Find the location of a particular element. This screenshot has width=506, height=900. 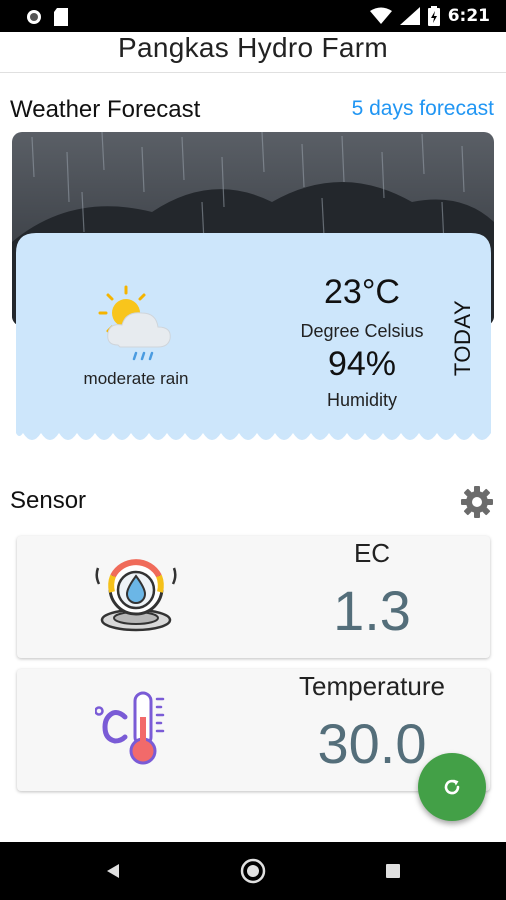

five-day-forecast-link: 5 days forecast is located at coordinates (423, 109).